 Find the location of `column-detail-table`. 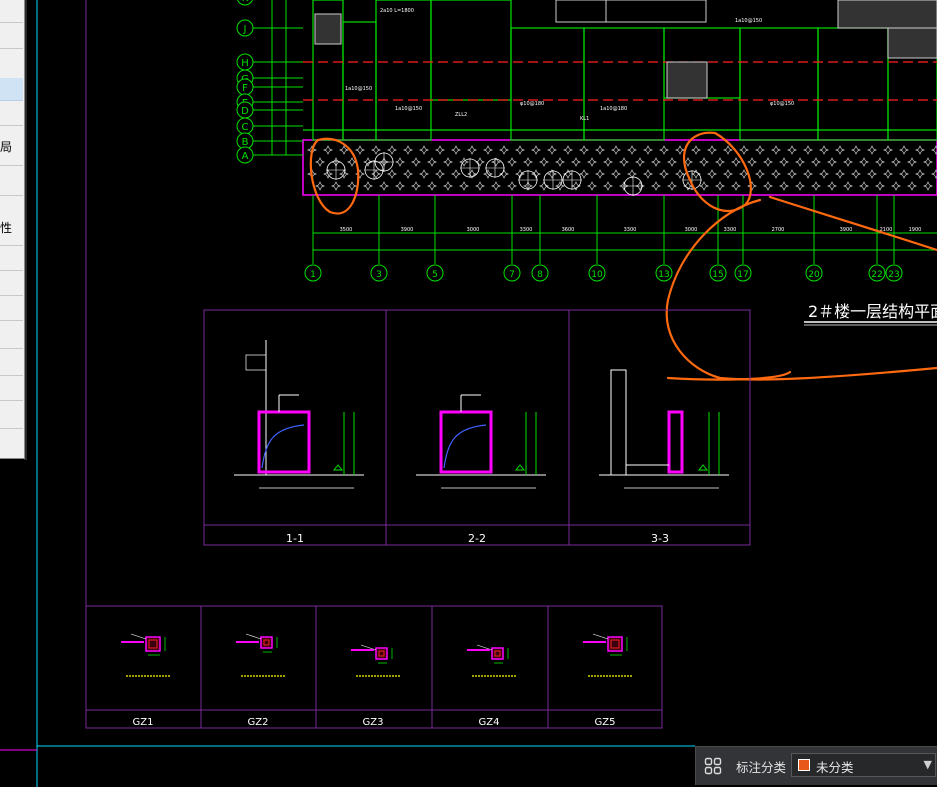

column-detail-table is located at coordinates (374, 667).